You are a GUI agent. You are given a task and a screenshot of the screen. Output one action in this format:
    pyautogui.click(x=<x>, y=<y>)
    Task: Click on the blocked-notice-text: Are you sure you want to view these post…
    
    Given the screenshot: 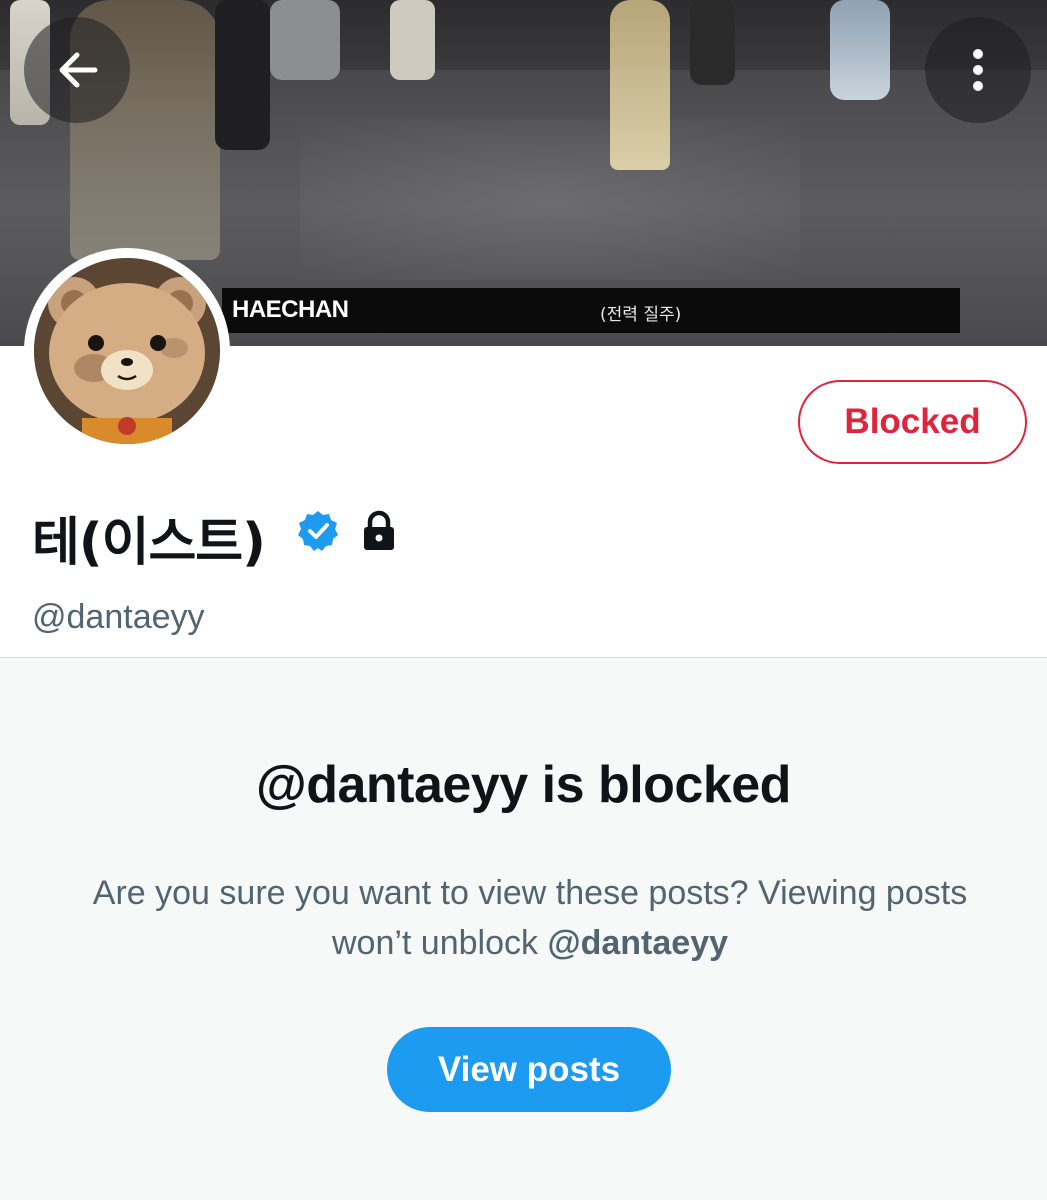 What is the action you would take?
    pyautogui.click(x=530, y=918)
    